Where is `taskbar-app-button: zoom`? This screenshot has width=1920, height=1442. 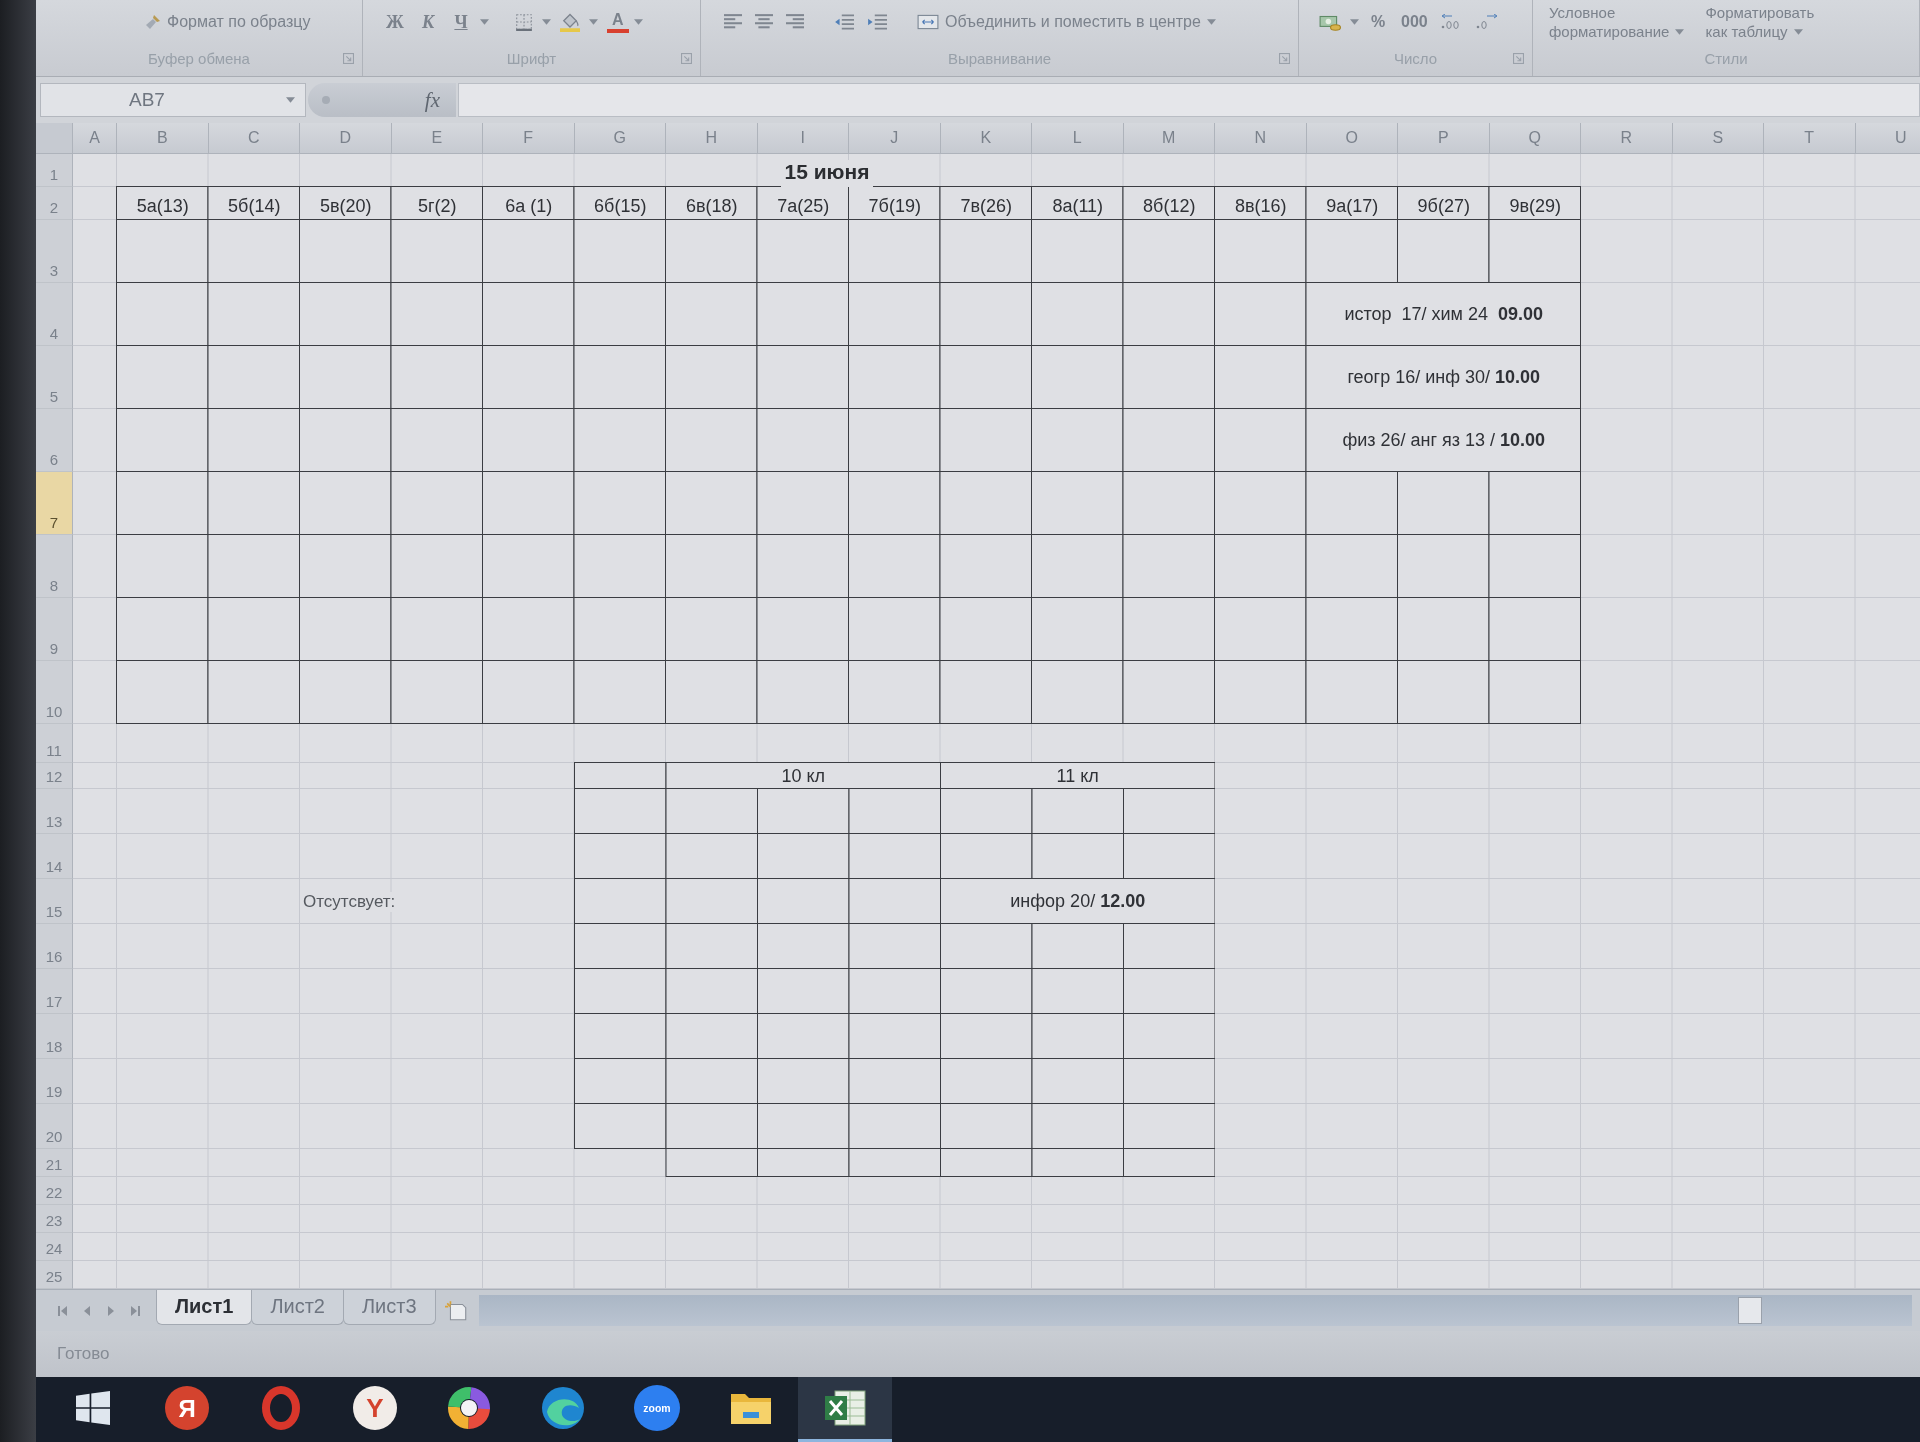 taskbar-app-button: zoom is located at coordinates (657, 1409).